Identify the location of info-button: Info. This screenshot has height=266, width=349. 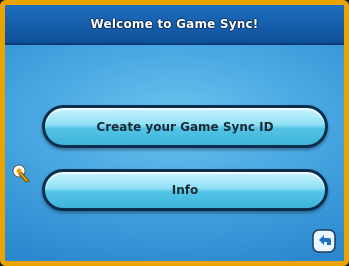
(185, 190).